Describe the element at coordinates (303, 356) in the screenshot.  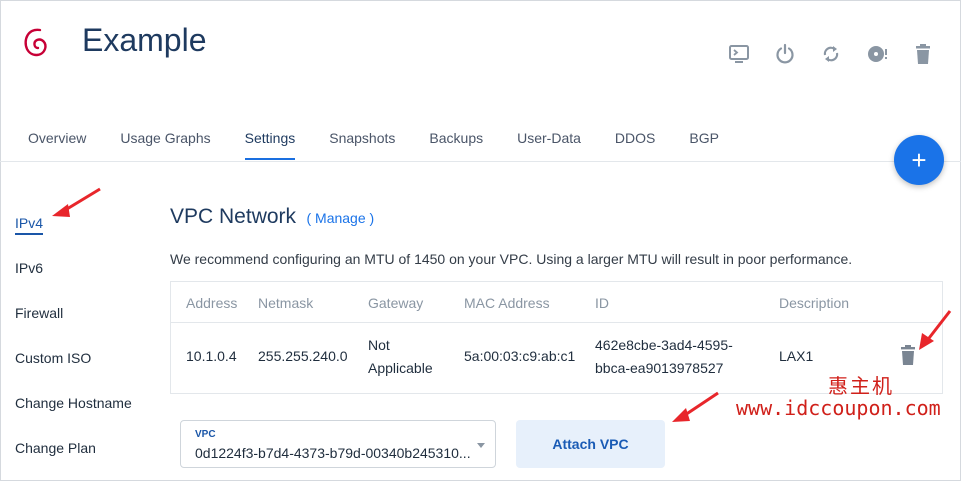
I see `cell-netmask: 255.255.240.0` at that location.